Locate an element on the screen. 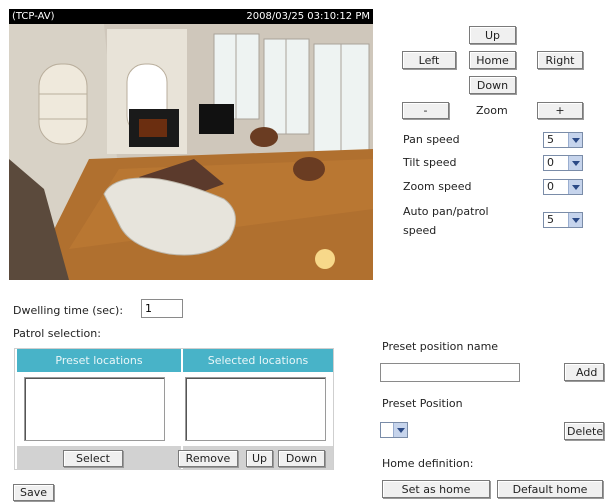 This screenshot has height=503, width=606. preset-position-label: Preset Position is located at coordinates (422, 403).